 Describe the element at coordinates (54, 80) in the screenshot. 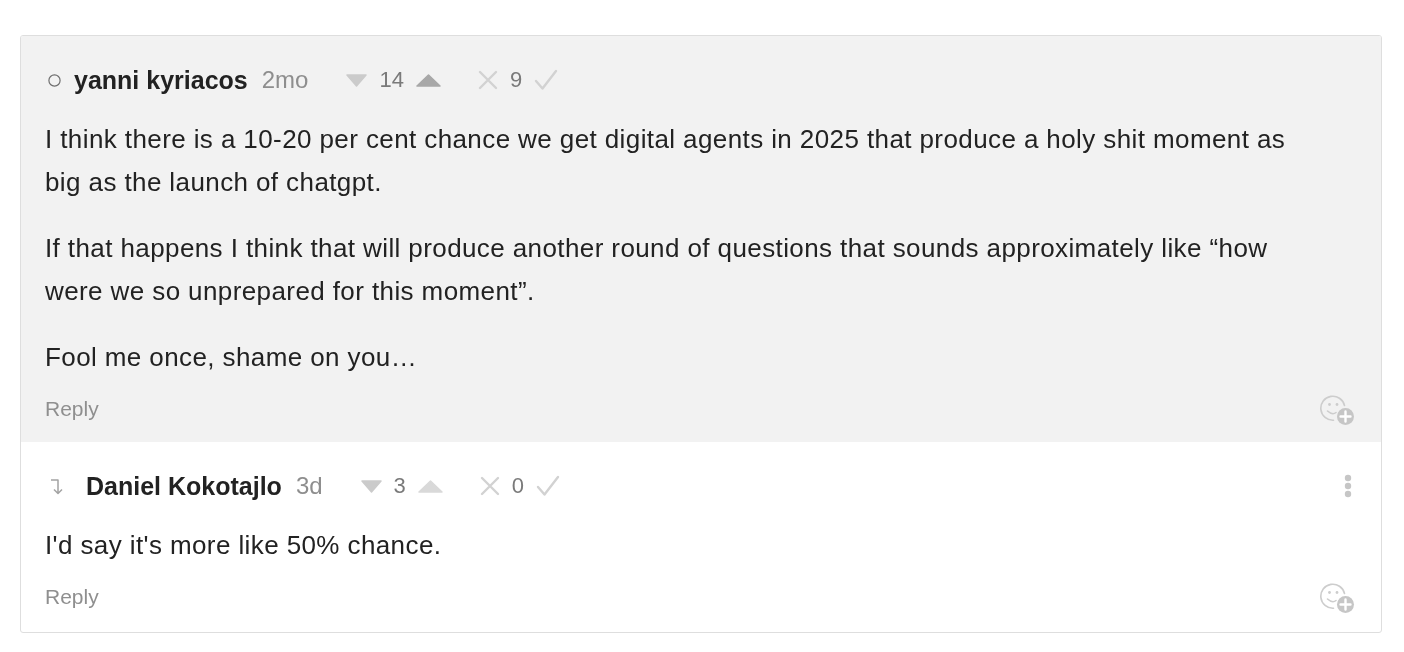

I see `collapse-circle-icon` at that location.